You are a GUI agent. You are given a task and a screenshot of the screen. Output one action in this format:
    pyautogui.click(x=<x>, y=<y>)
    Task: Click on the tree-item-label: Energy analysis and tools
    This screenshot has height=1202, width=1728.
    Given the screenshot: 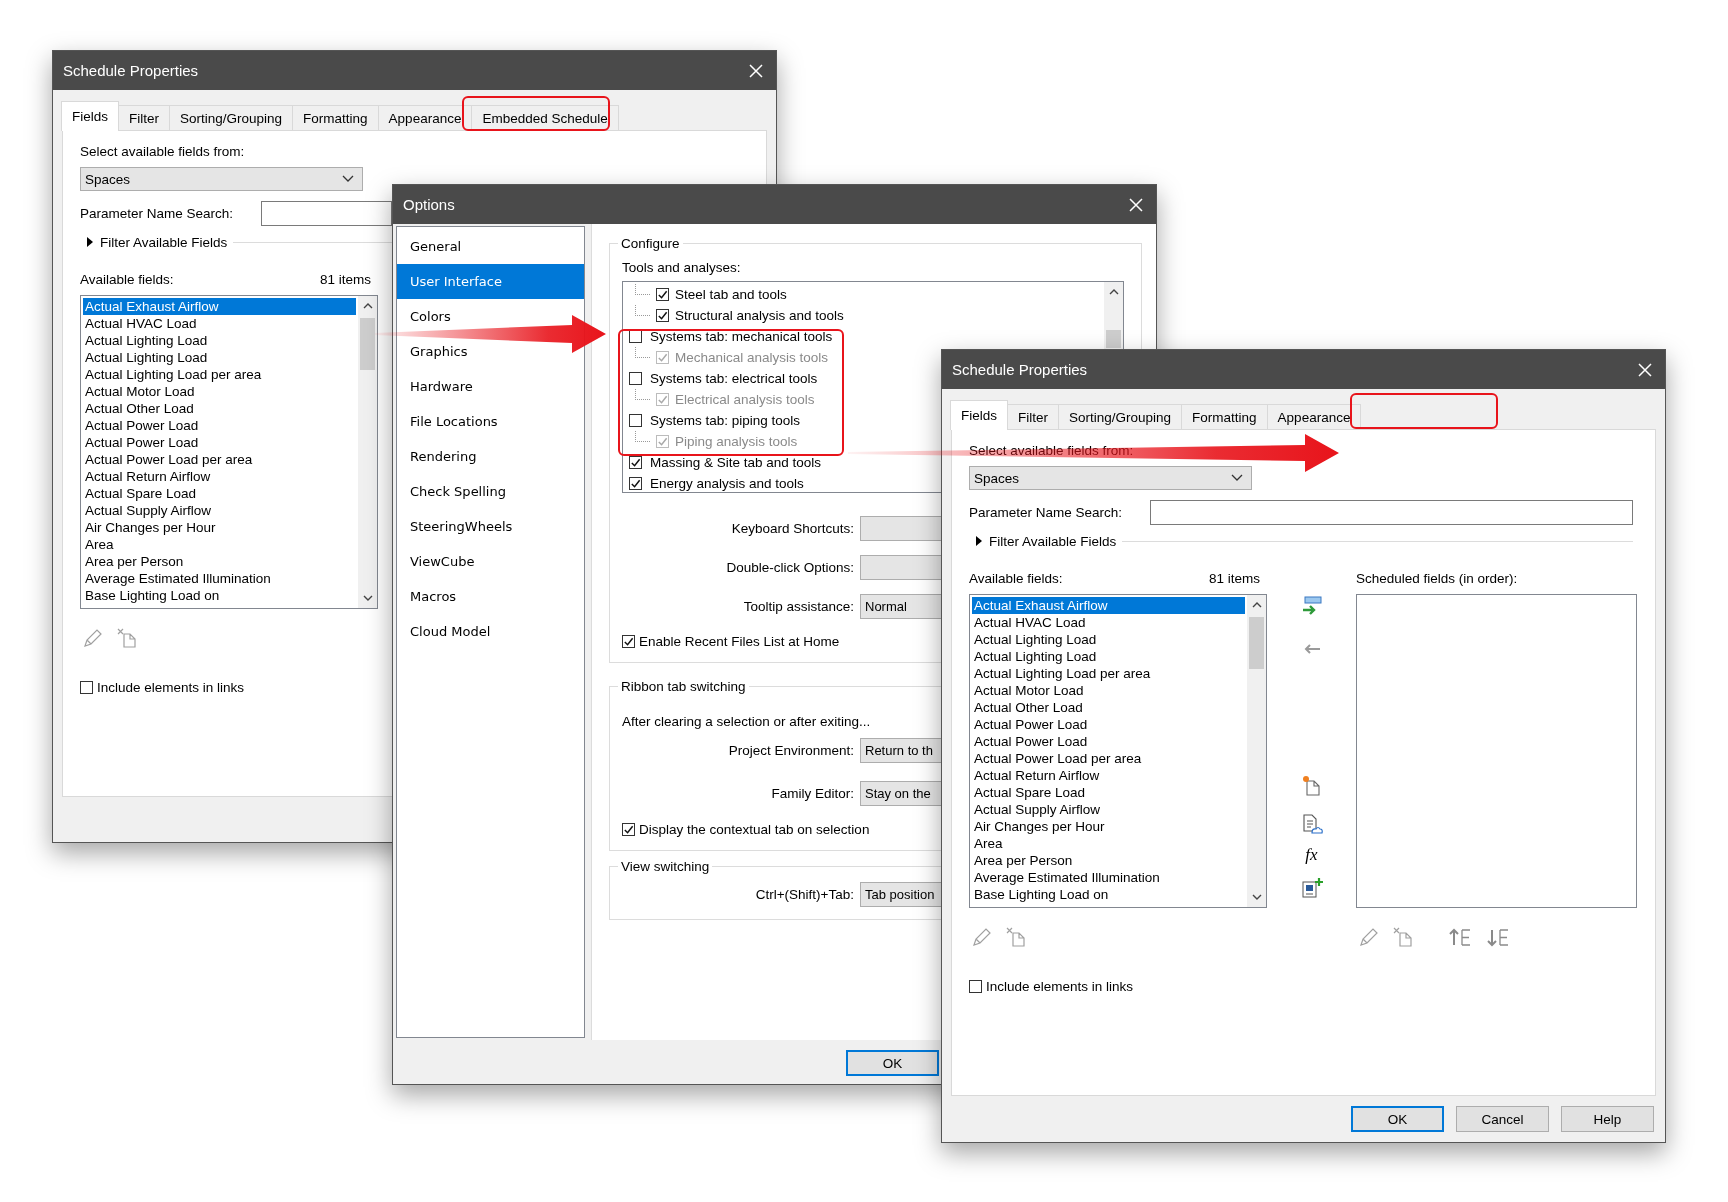 What is the action you would take?
    pyautogui.click(x=727, y=483)
    